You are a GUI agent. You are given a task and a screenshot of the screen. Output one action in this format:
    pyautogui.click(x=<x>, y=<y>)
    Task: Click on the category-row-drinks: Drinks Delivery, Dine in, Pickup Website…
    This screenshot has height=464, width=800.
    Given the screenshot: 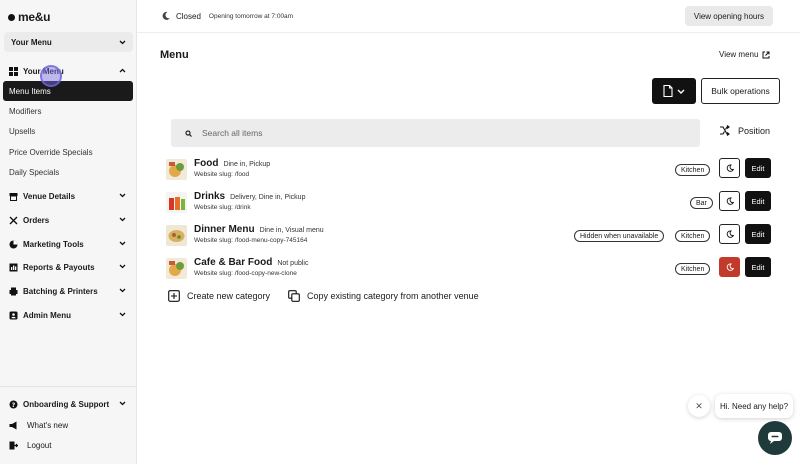 What is the action you would take?
    pyautogui.click(x=468, y=203)
    